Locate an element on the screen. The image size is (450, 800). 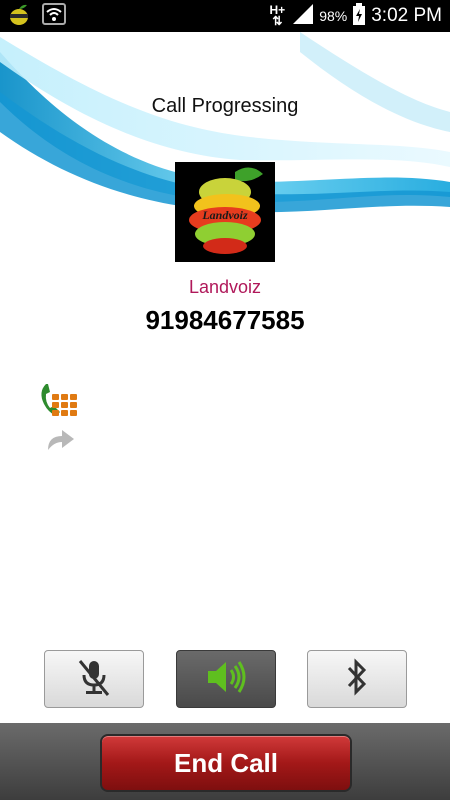
photo-logo-text: Landvoiz is located at coordinates (224, 215).